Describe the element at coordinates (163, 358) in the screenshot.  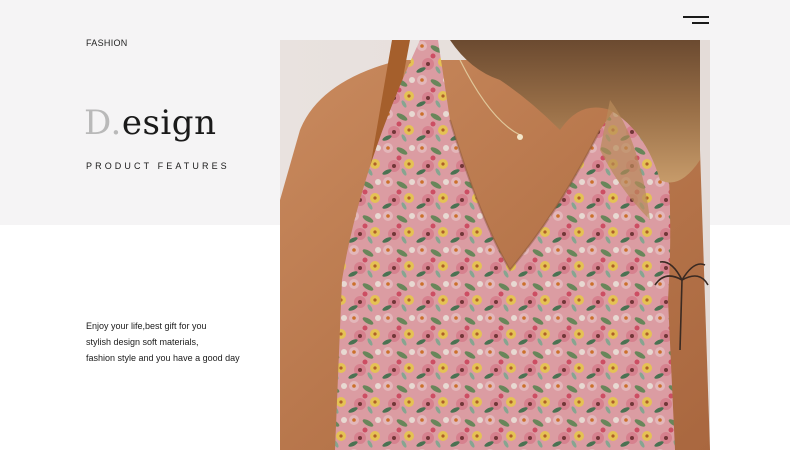
I see `description-line: fashion style and you have a good day` at that location.